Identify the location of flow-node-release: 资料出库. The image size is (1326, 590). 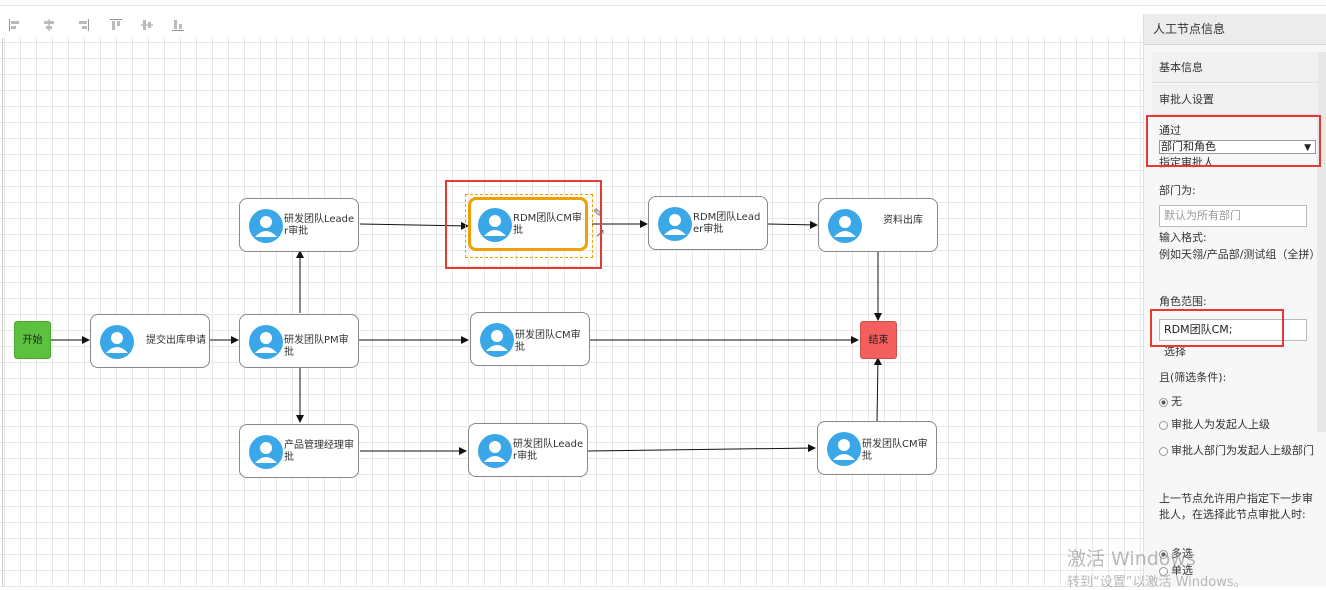
(878, 225).